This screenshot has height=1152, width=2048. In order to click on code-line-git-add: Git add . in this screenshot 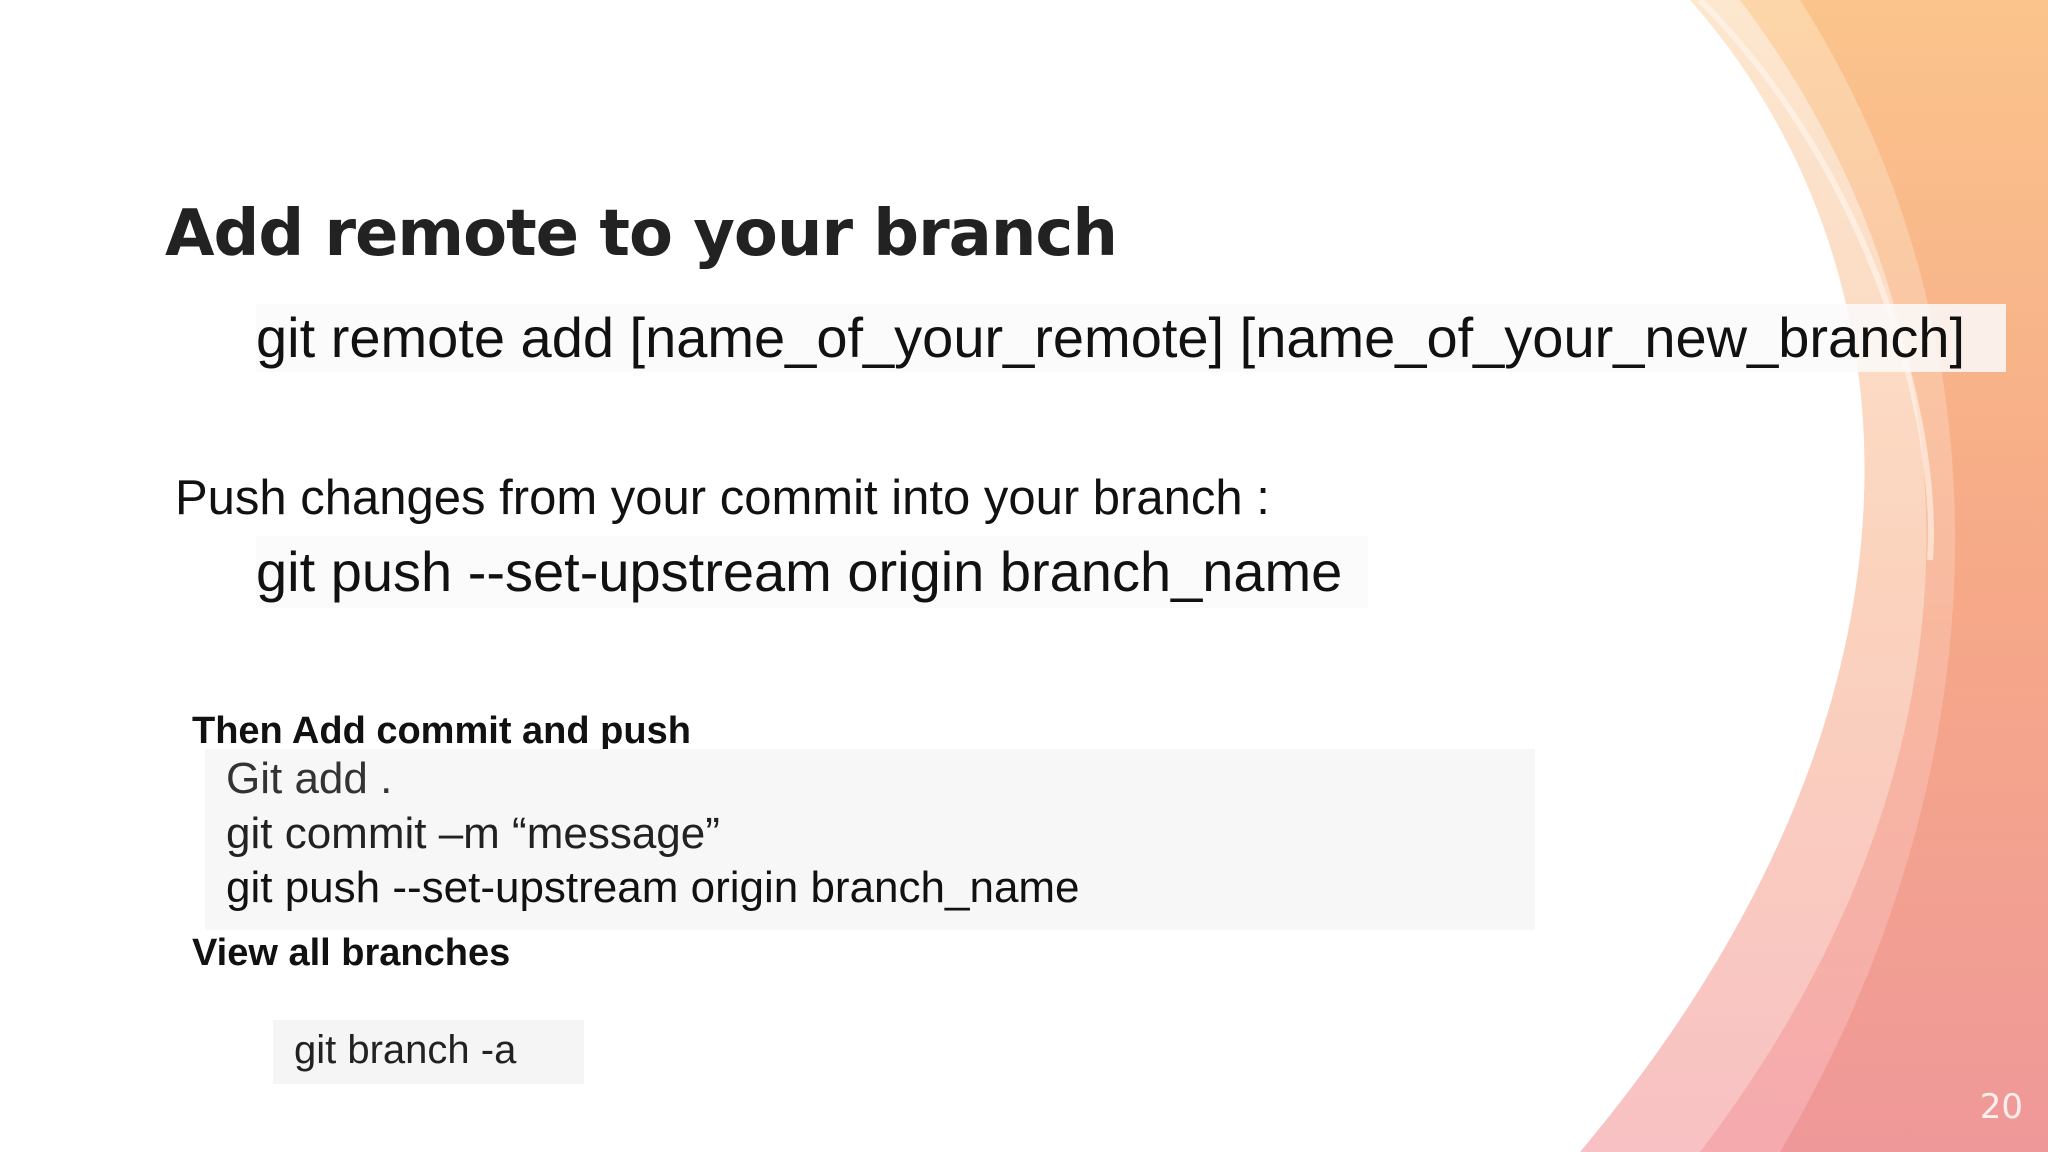, I will do `click(309, 778)`.